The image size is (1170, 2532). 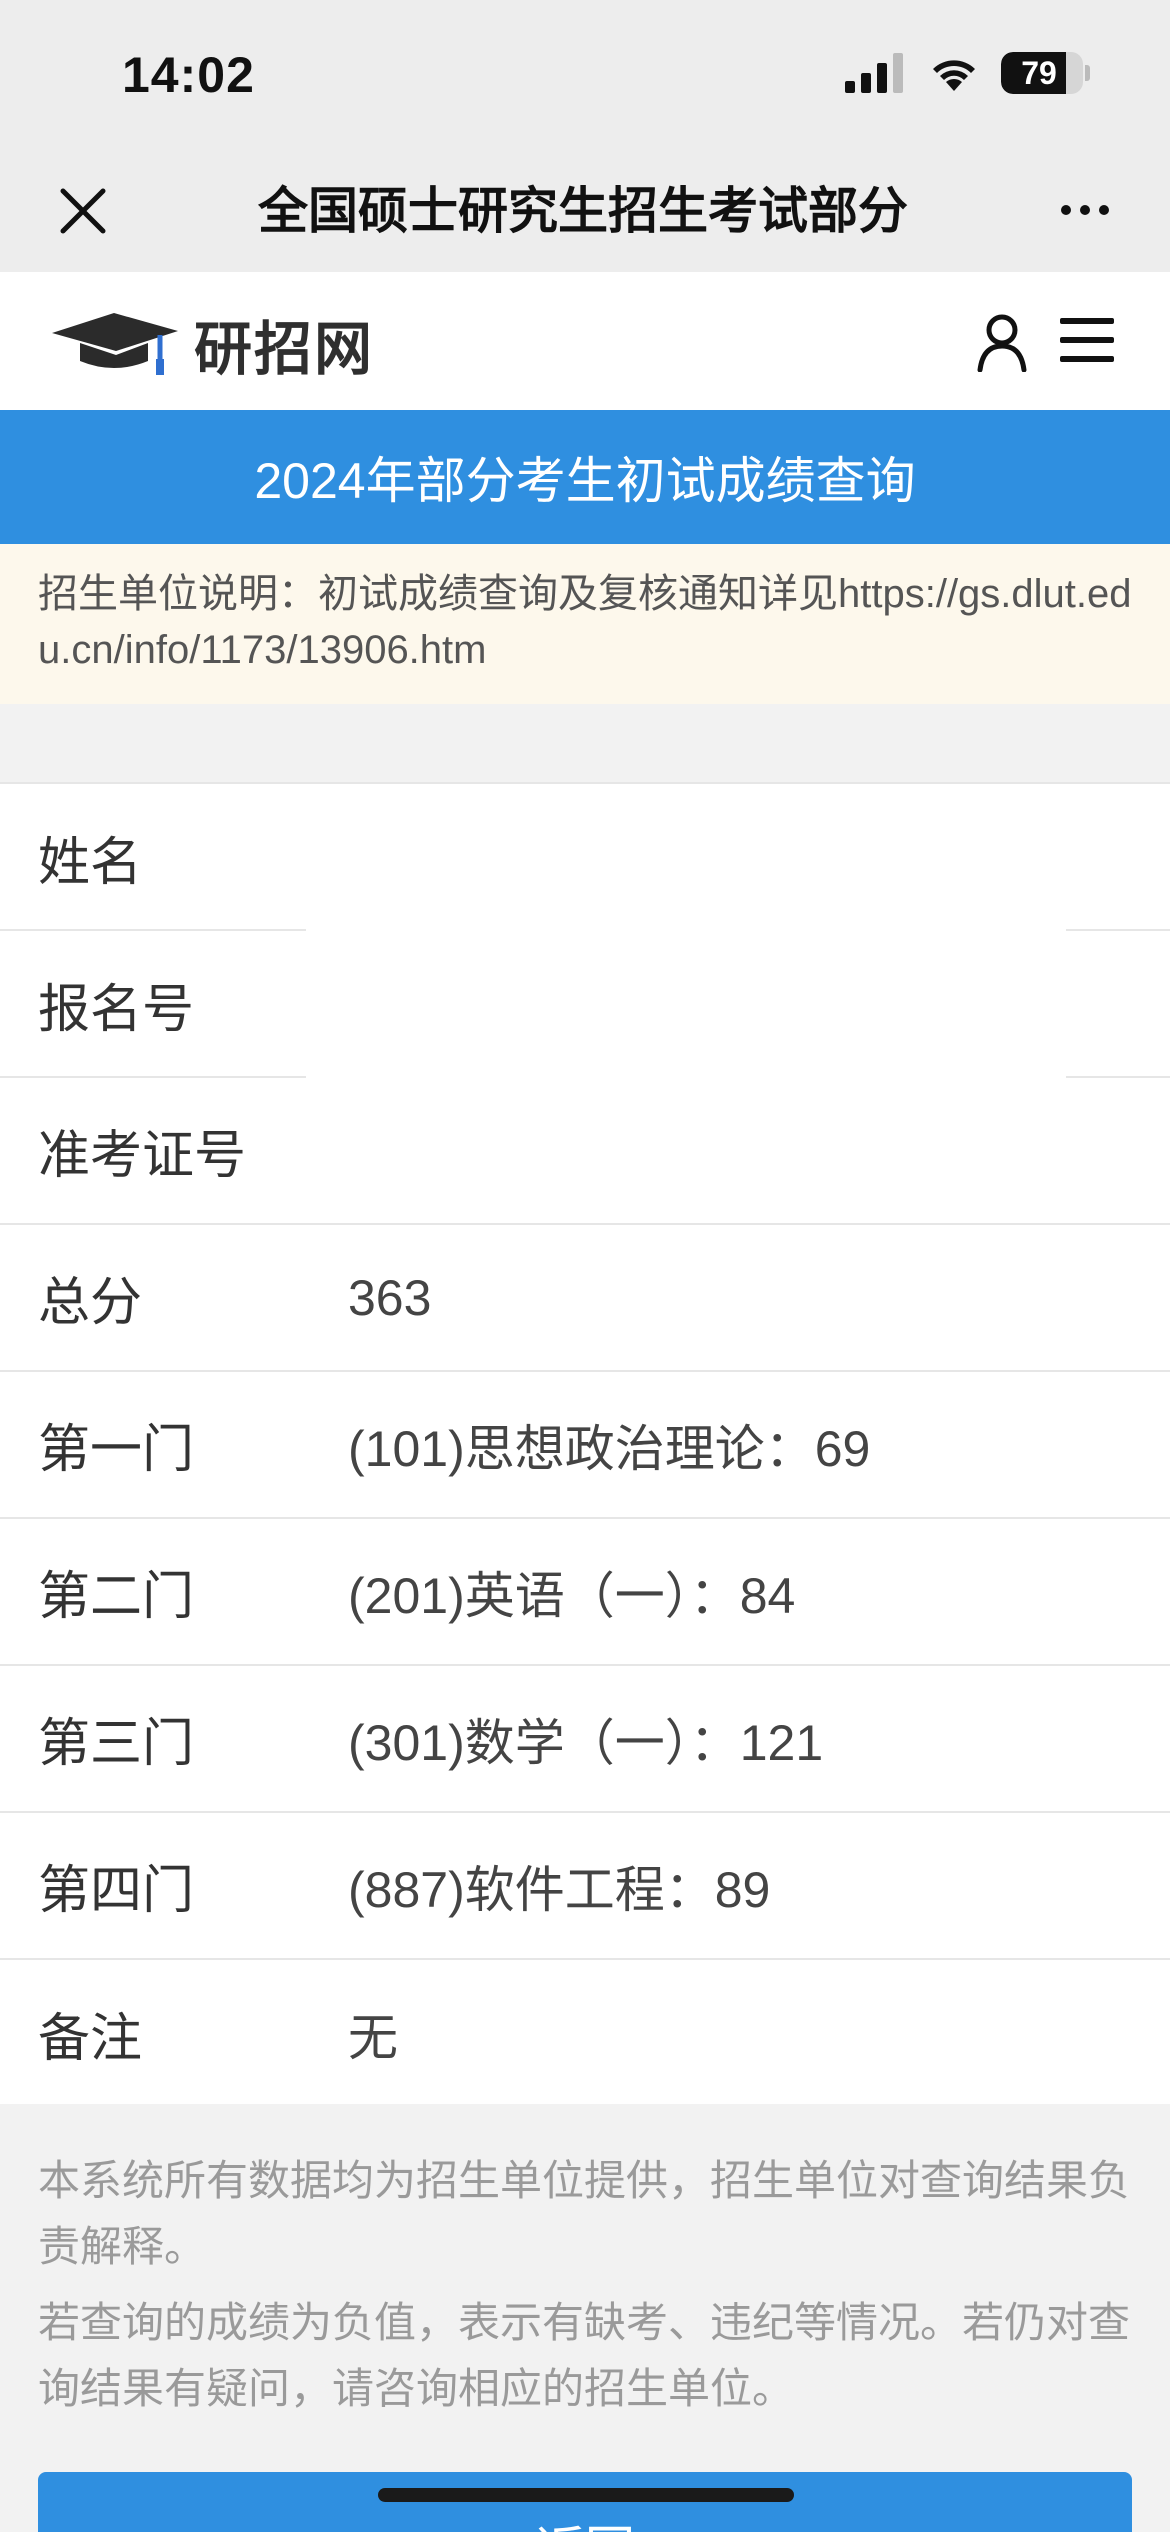 I want to click on banner-title: 2024年部分考生初试成绩查询, so click(x=585, y=481).